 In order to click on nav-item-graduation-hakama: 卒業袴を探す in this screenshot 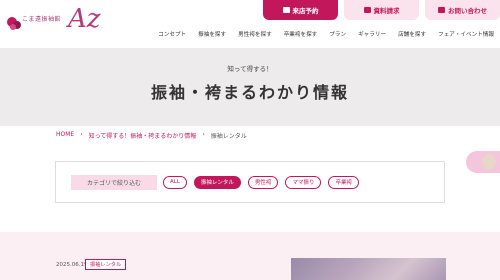, I will do `click(301, 34)`.